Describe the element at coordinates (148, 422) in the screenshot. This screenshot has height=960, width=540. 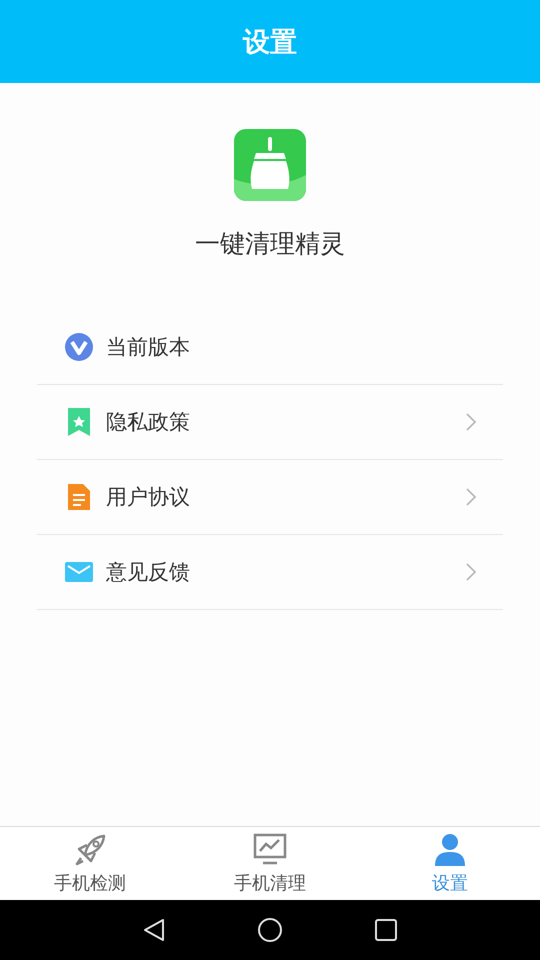
I see `row-label: 隐私政策` at that location.